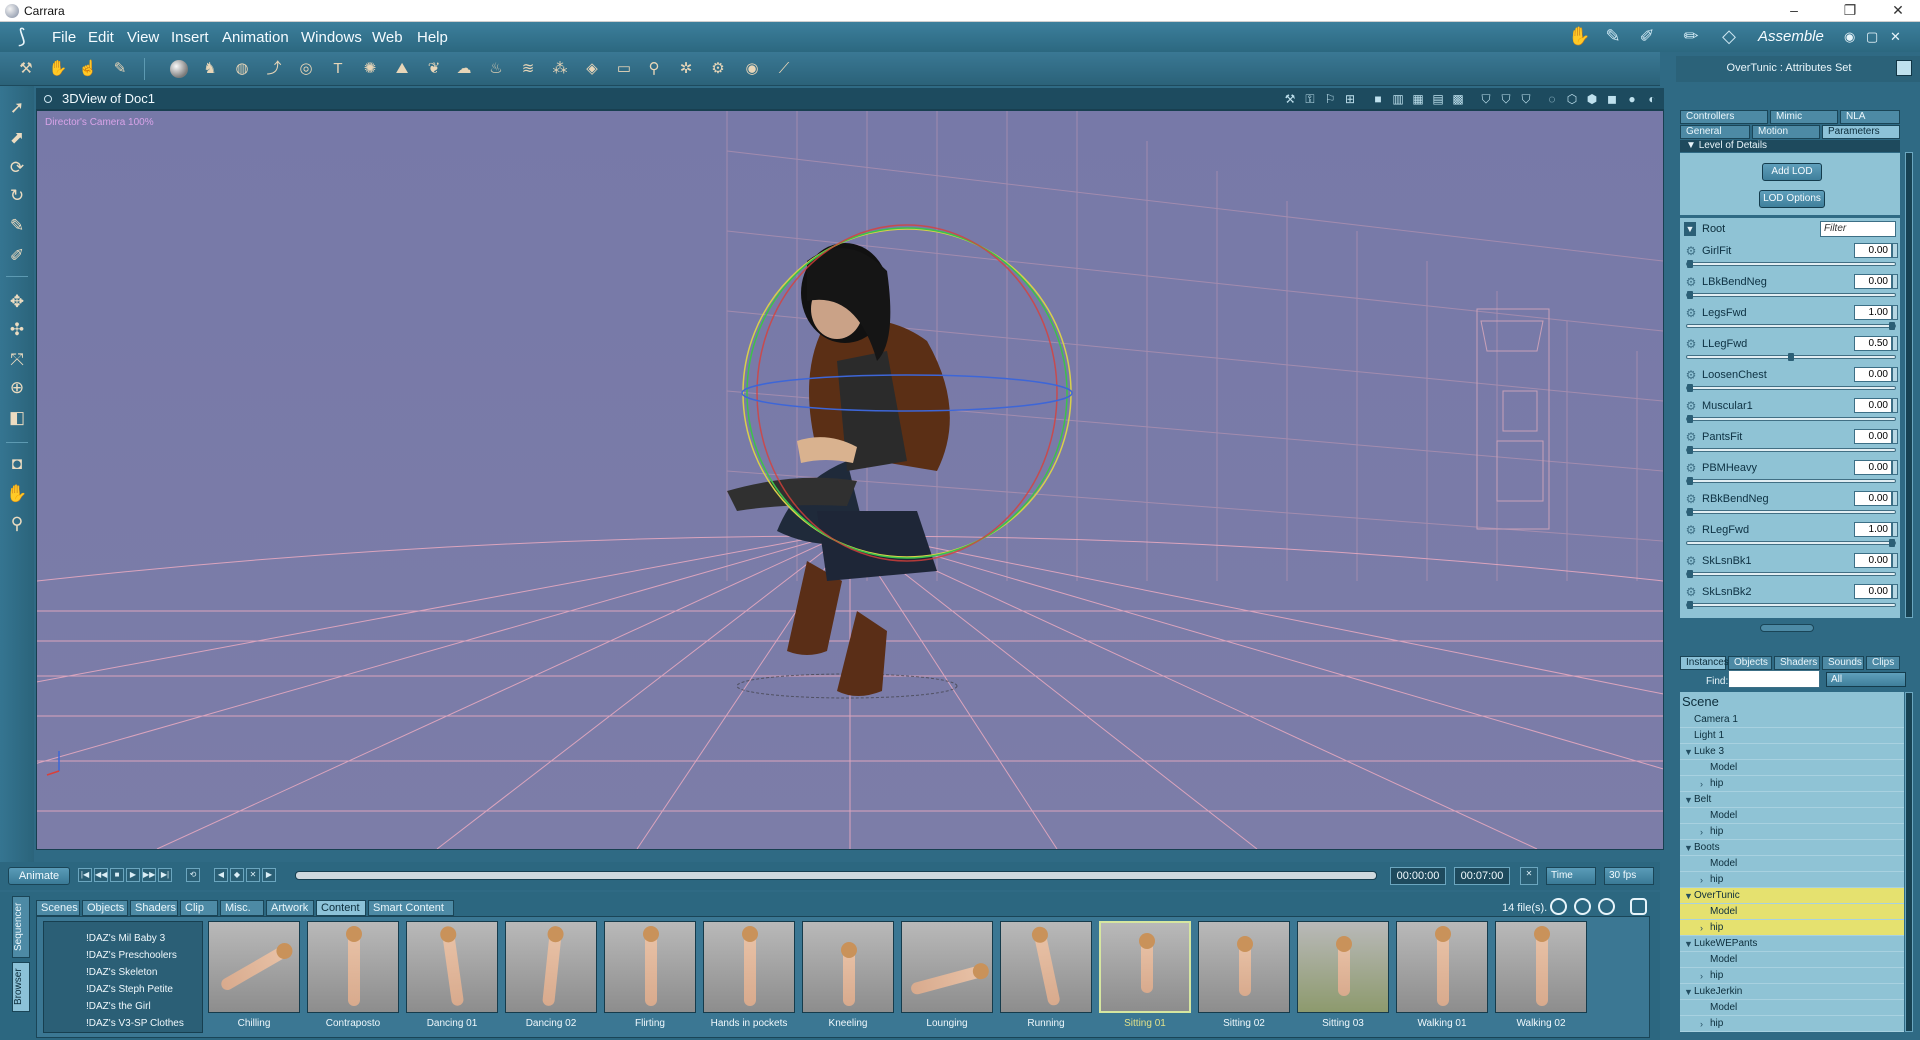 The width and height of the screenshot is (1920, 1040). I want to click on stop-icon: ■, so click(117, 875).